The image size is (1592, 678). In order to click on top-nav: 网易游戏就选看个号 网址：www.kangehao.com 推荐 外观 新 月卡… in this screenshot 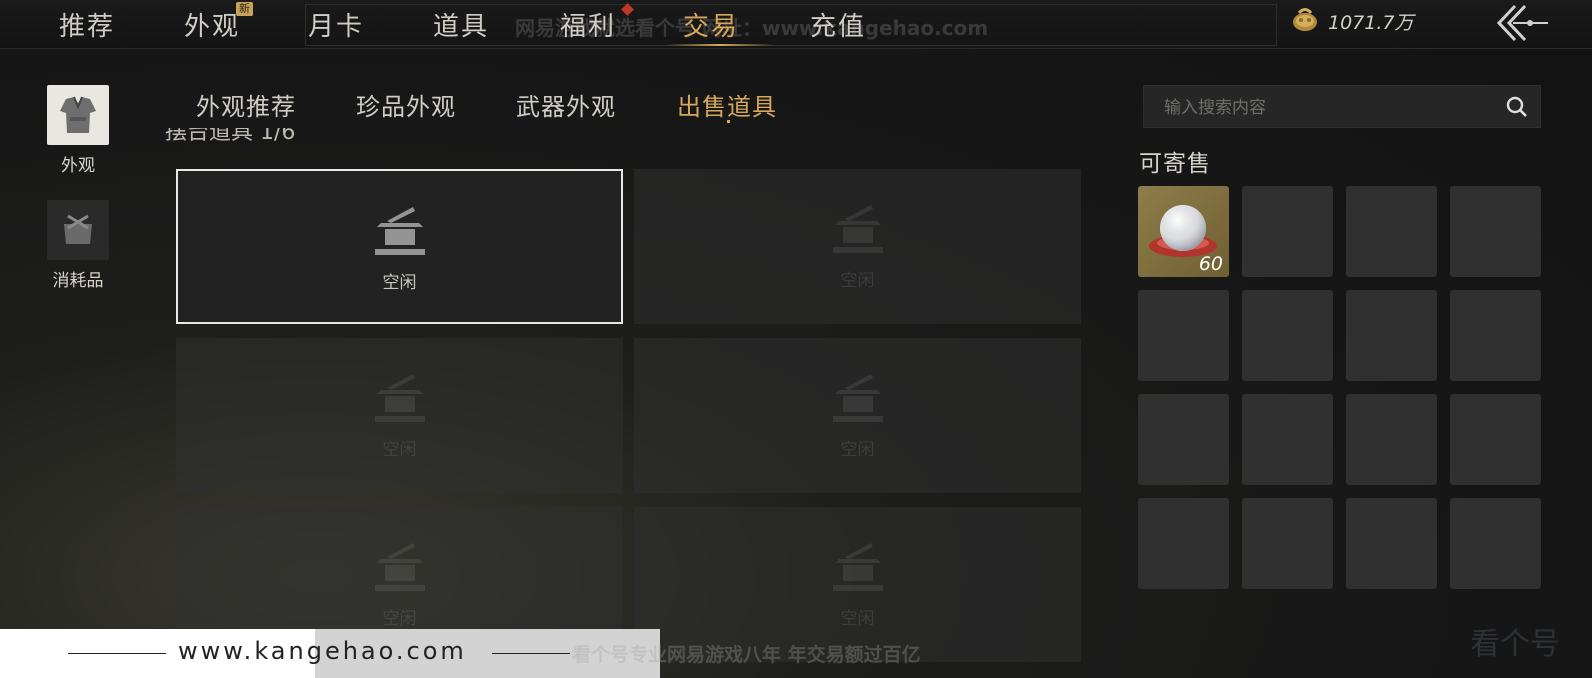, I will do `click(796, 24)`.